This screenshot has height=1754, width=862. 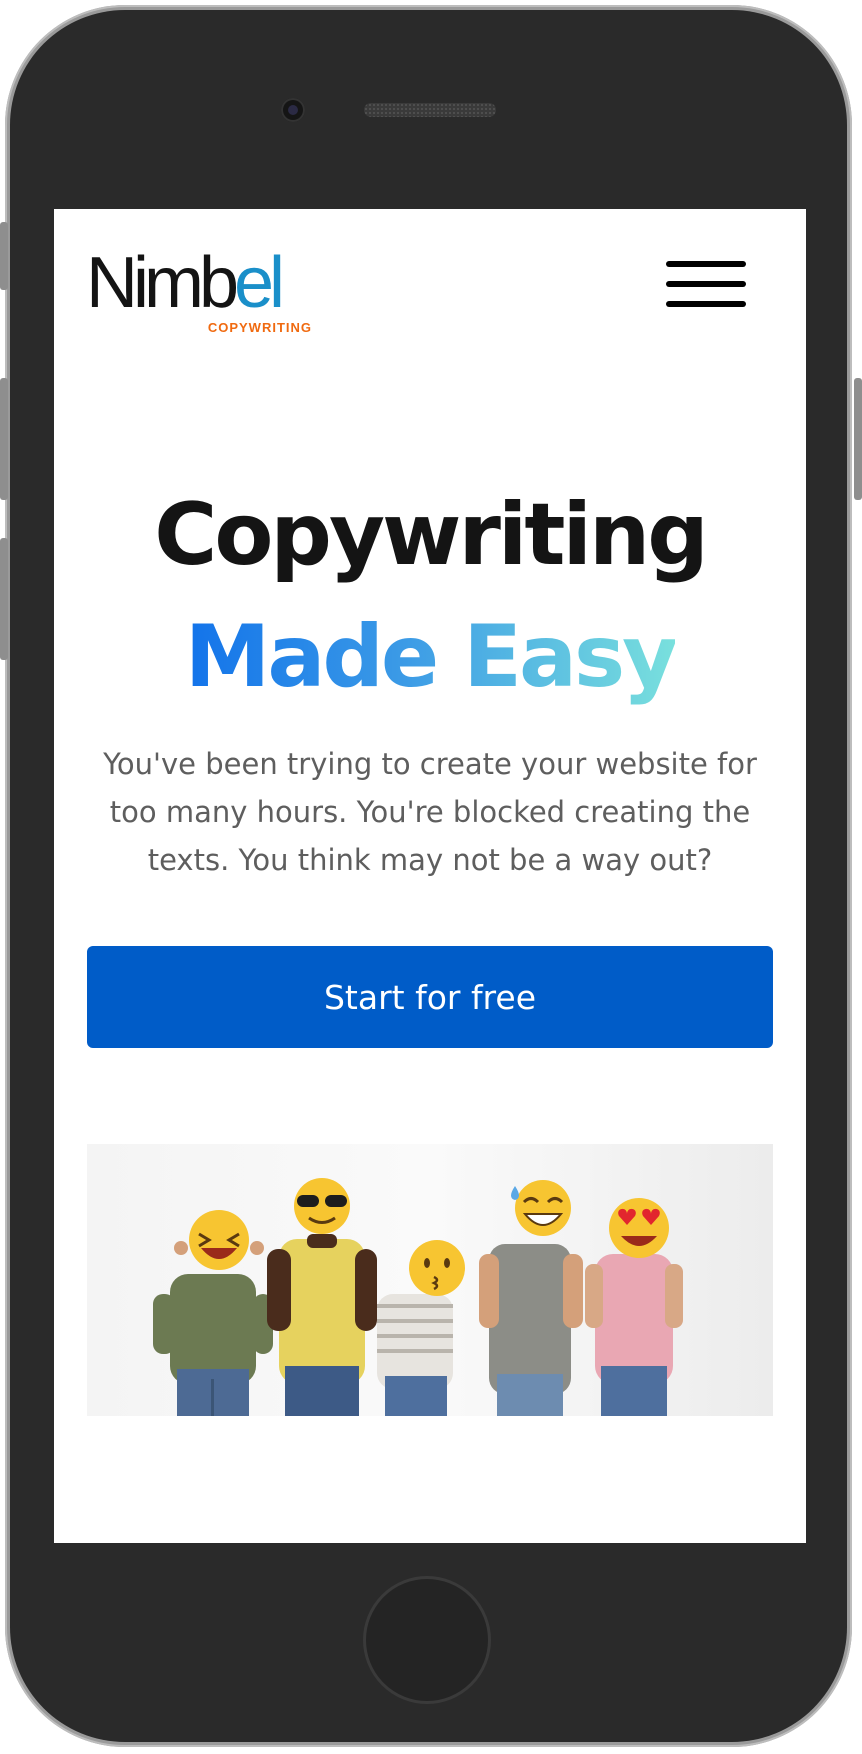 I want to click on phone-volume-up, so click(x=4, y=439).